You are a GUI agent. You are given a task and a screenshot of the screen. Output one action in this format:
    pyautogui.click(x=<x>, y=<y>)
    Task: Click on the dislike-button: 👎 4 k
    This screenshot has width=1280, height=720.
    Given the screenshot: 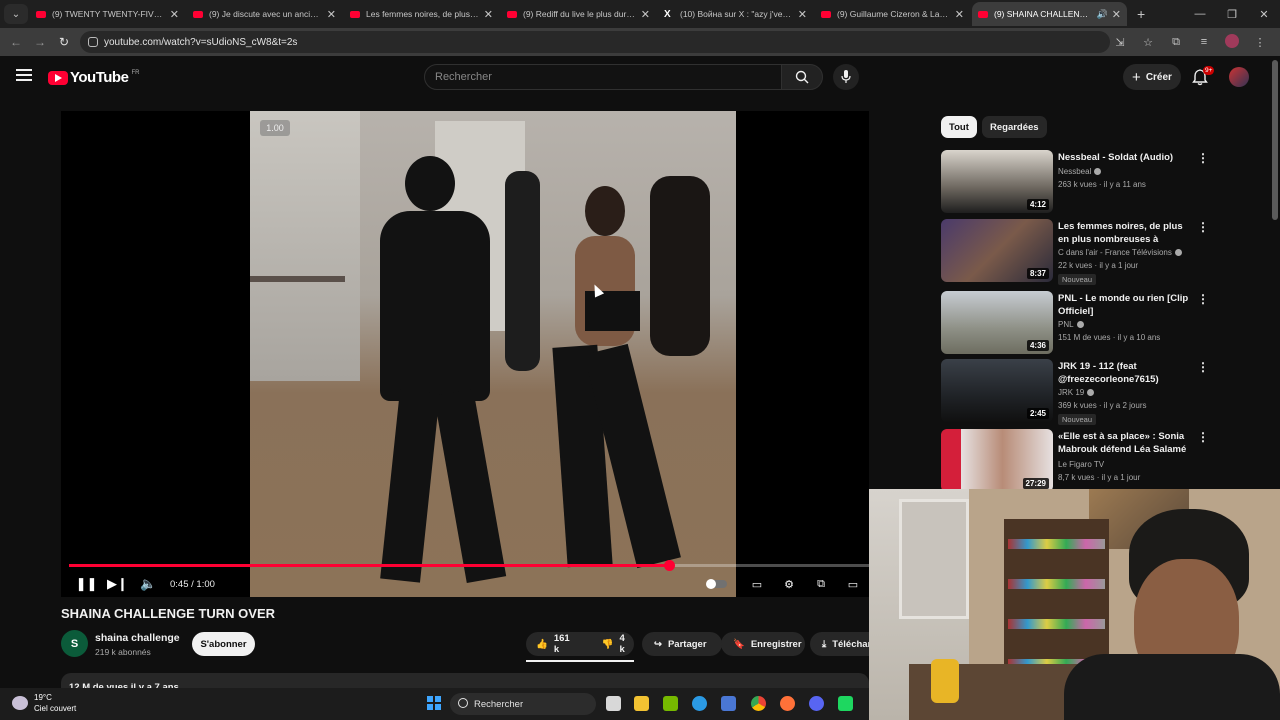 What is the action you would take?
    pyautogui.click(x=613, y=644)
    